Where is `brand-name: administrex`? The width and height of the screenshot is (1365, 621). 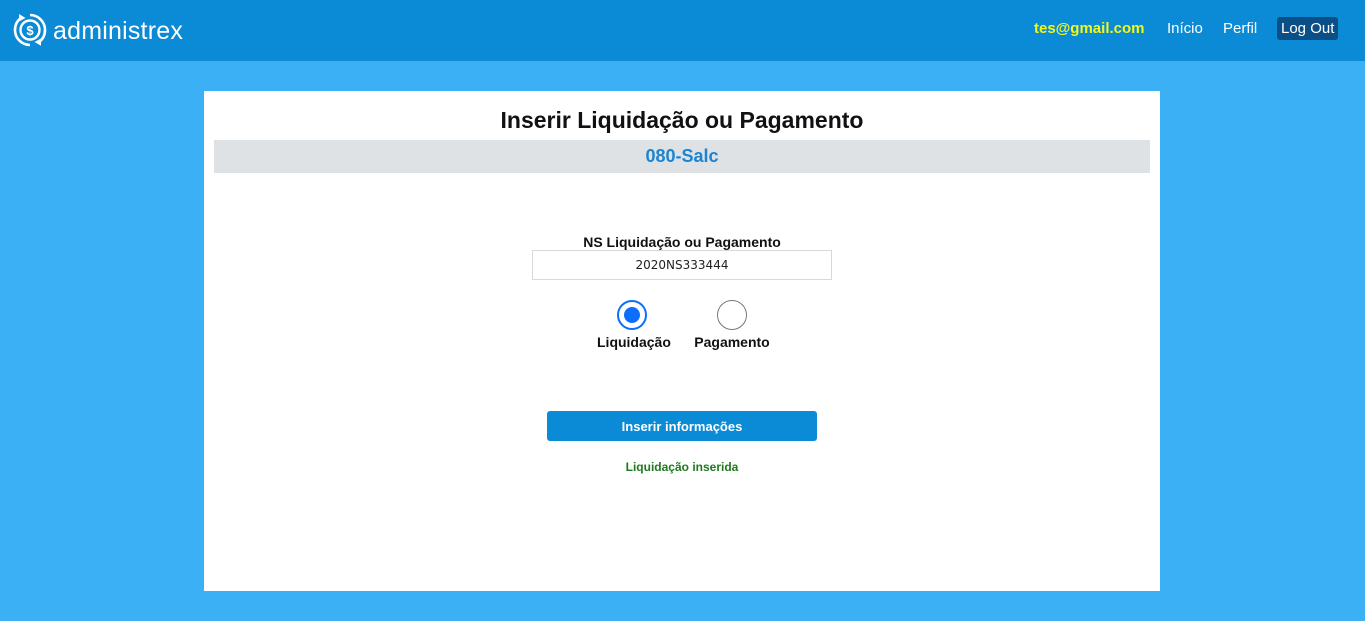 brand-name: administrex is located at coordinates (118, 30).